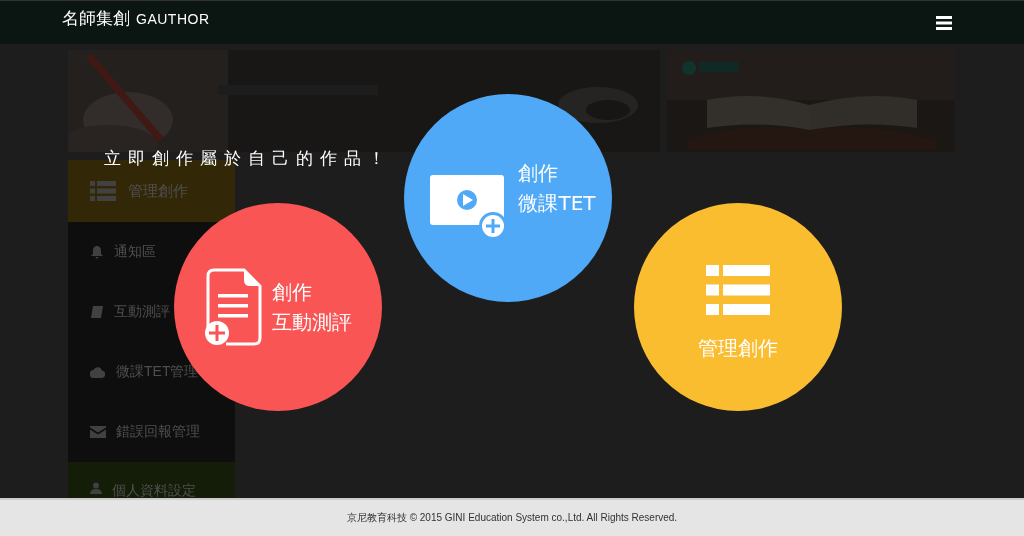 This screenshot has height=536, width=1024. What do you see at coordinates (557, 203) in the screenshot?
I see `action-label: 微課TET` at bounding box center [557, 203].